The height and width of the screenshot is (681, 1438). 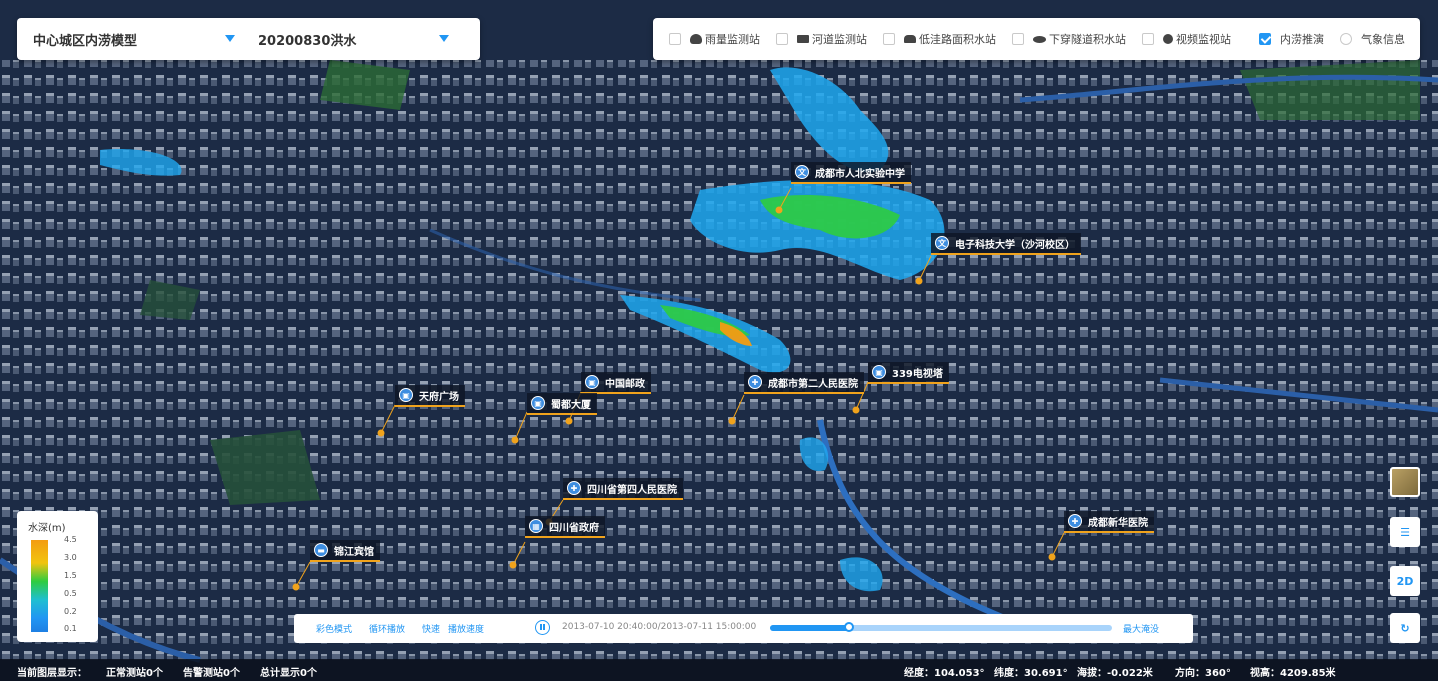 What do you see at coordinates (334, 628) in the screenshot?
I see `color-mode-button: 彩色模式` at bounding box center [334, 628].